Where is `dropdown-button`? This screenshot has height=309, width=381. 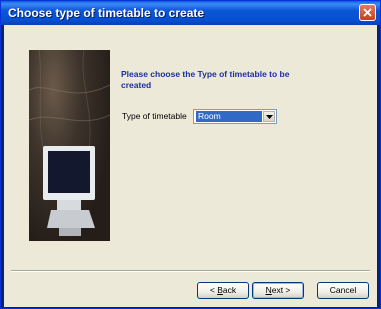
dropdown-button is located at coordinates (269, 116).